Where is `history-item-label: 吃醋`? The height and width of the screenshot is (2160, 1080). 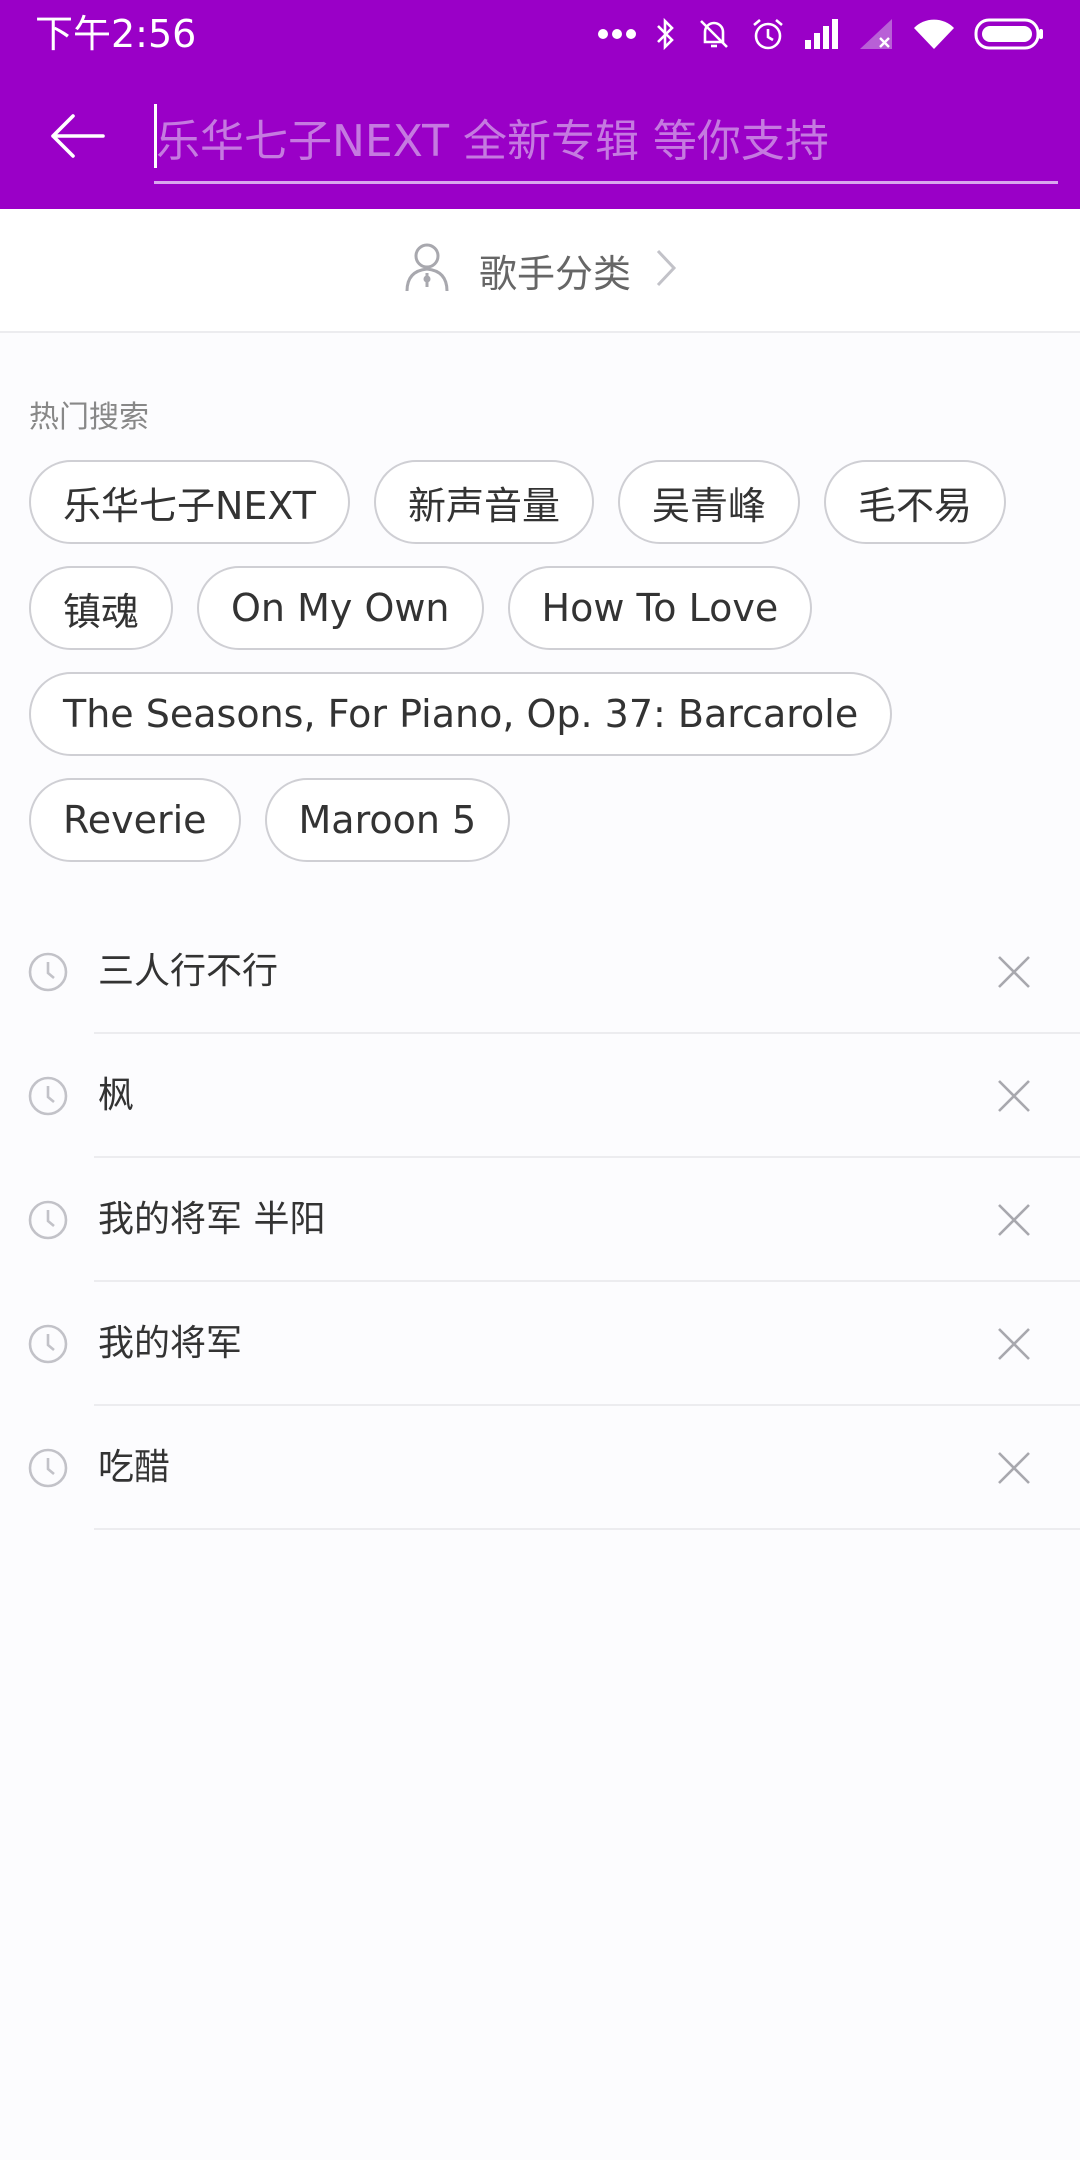
history-item-label: 吃醋 is located at coordinates (134, 1467).